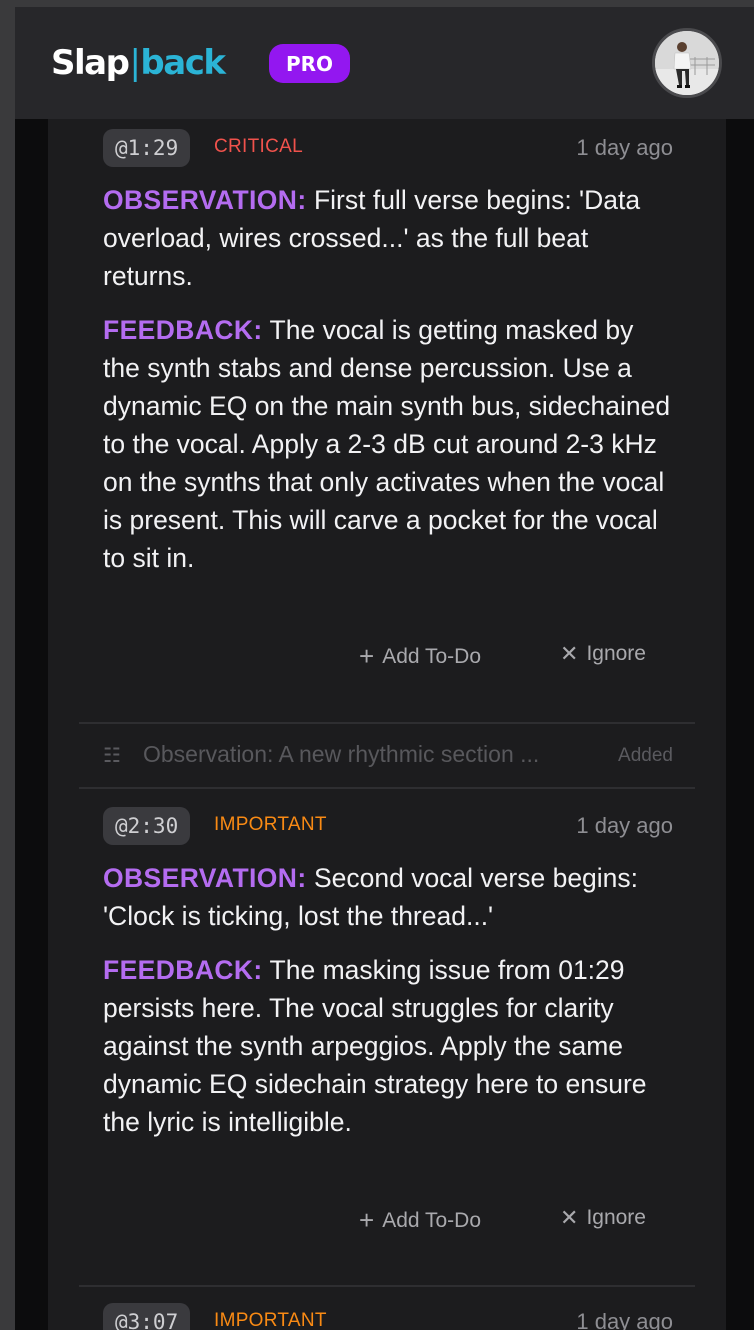 The image size is (754, 1330). I want to click on logo-text-slap: Slap, so click(90, 63).